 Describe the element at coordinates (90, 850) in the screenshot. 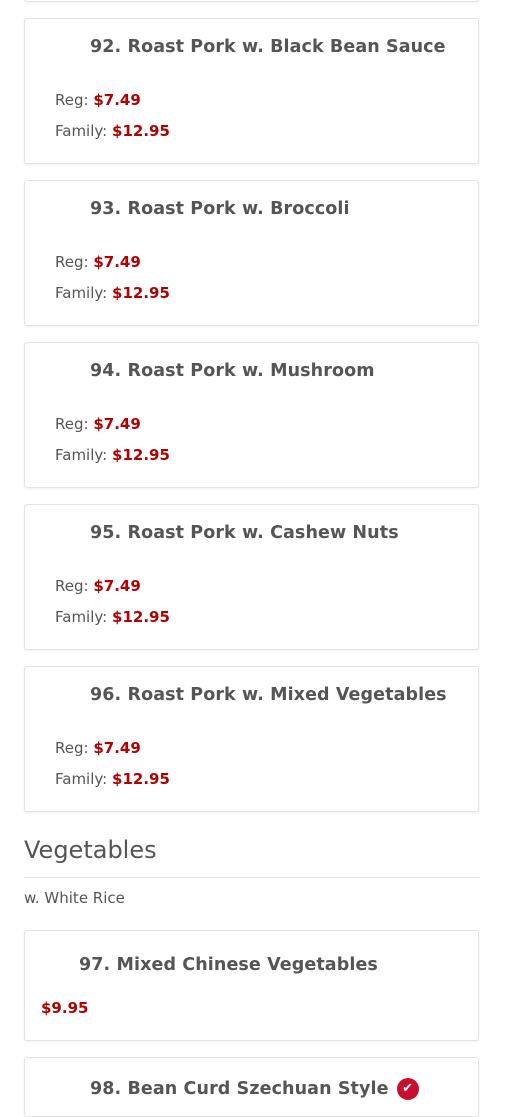

I see `section-title: Vegetables` at that location.